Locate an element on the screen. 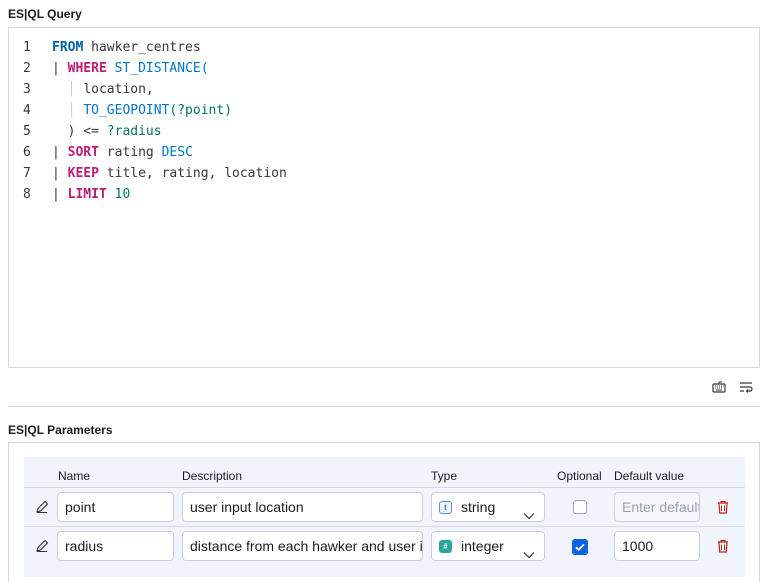 The image size is (765, 582). code-token: LIMIT is located at coordinates (87, 194).